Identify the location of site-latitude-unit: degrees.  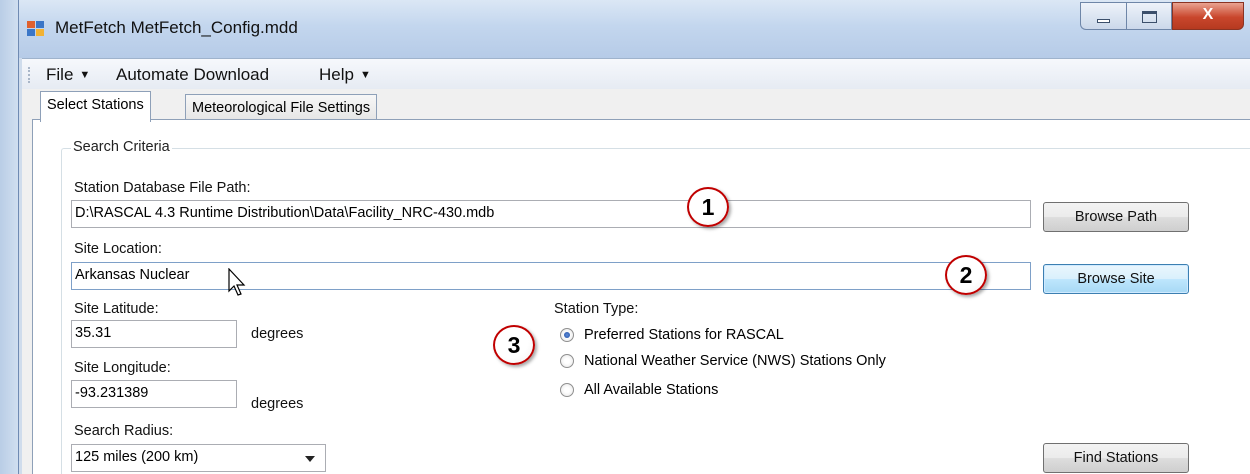
(277, 334).